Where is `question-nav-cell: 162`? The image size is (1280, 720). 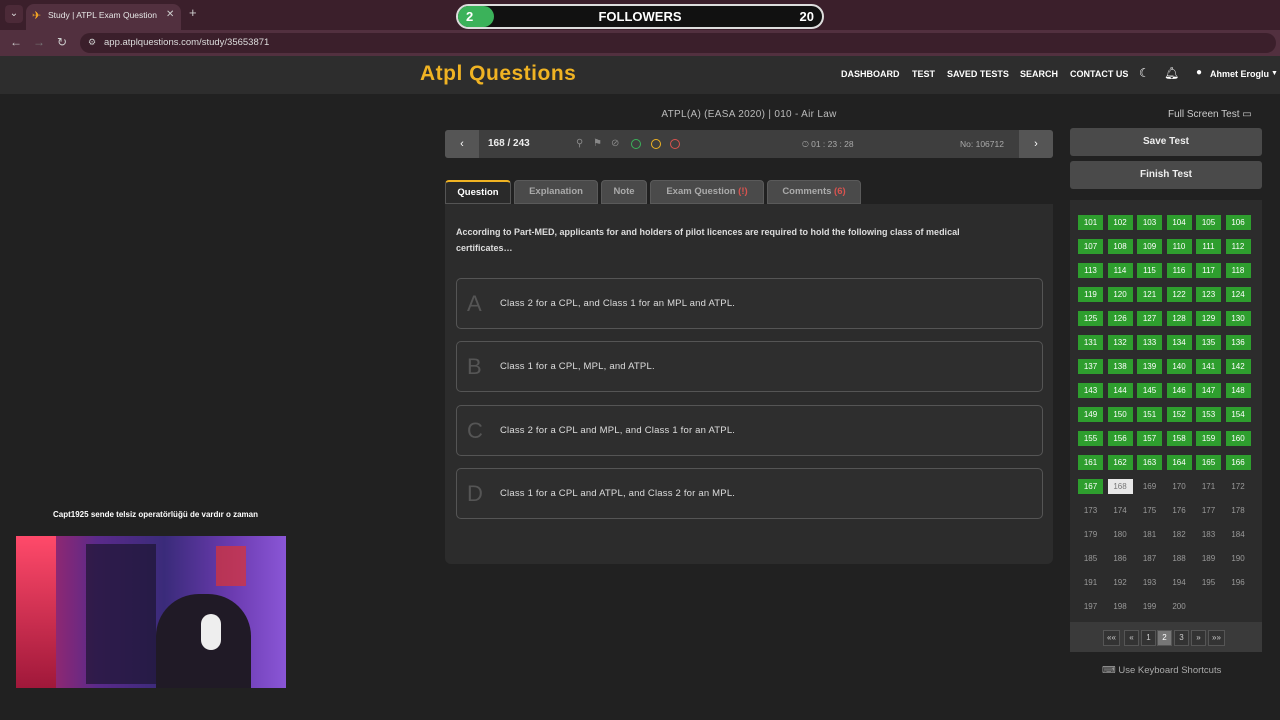
question-nav-cell: 162 is located at coordinates (1120, 462).